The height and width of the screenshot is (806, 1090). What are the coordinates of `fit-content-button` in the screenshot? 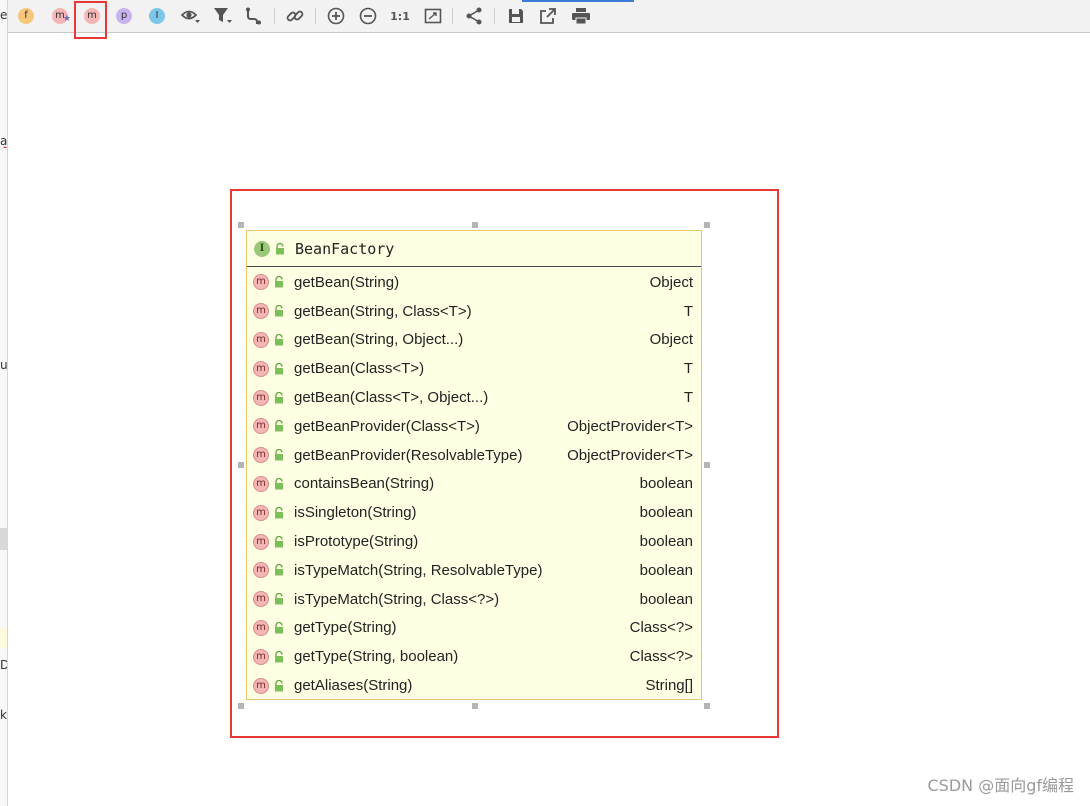 It's located at (433, 16).